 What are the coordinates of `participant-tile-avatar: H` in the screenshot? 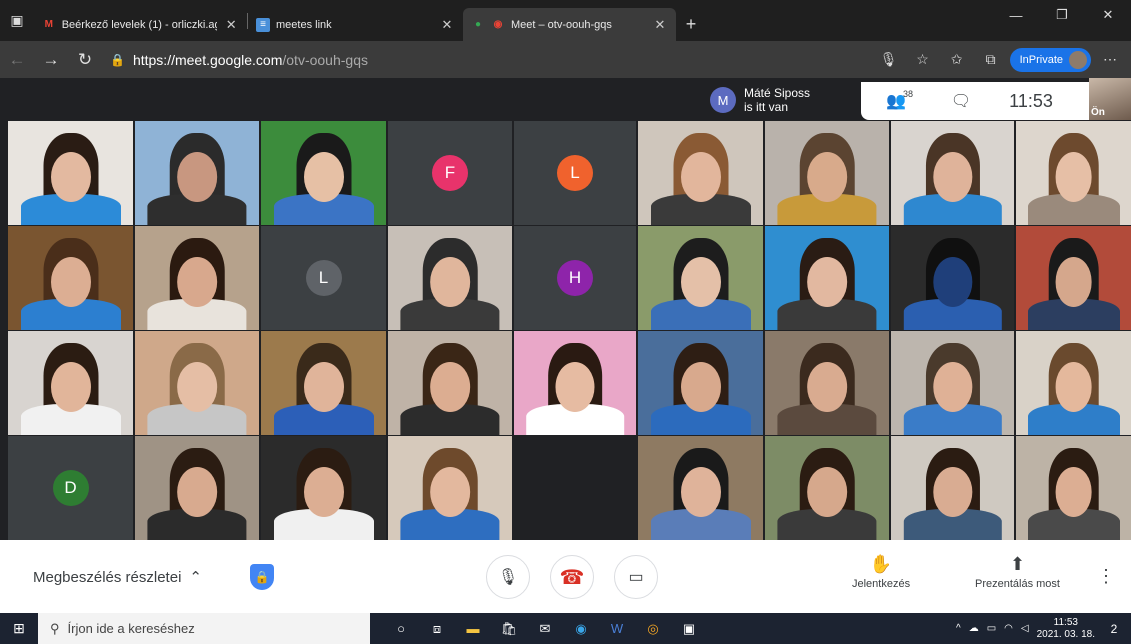 It's located at (575, 278).